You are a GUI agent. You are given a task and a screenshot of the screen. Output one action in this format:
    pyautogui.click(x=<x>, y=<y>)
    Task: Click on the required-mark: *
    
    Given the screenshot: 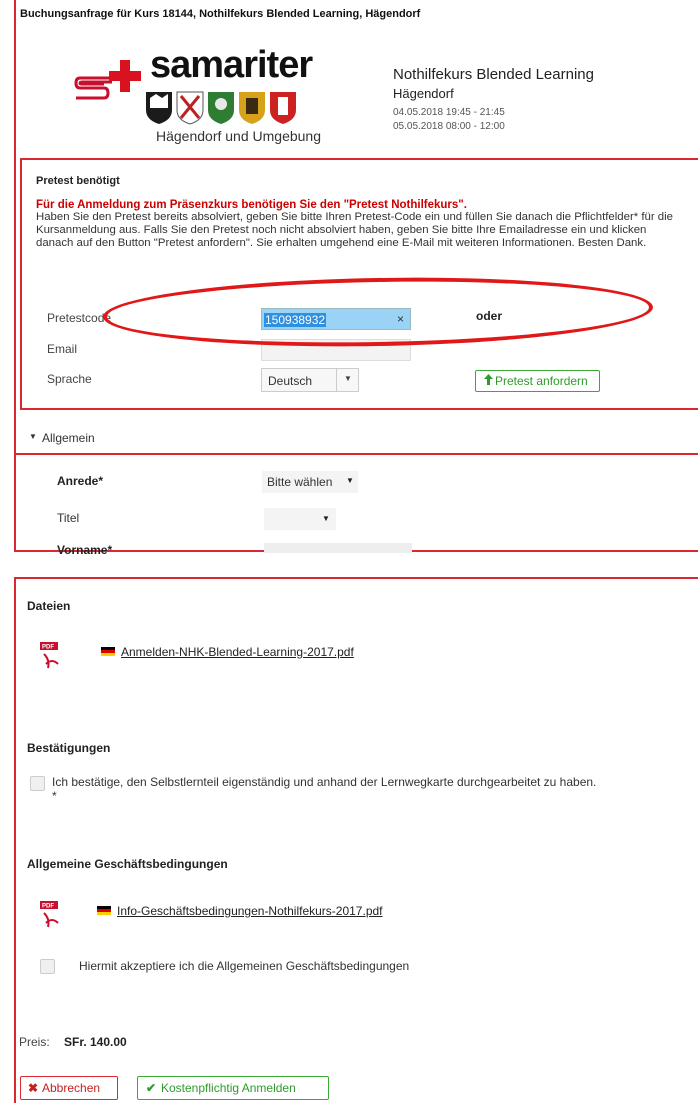 What is the action you would take?
    pyautogui.click(x=54, y=796)
    